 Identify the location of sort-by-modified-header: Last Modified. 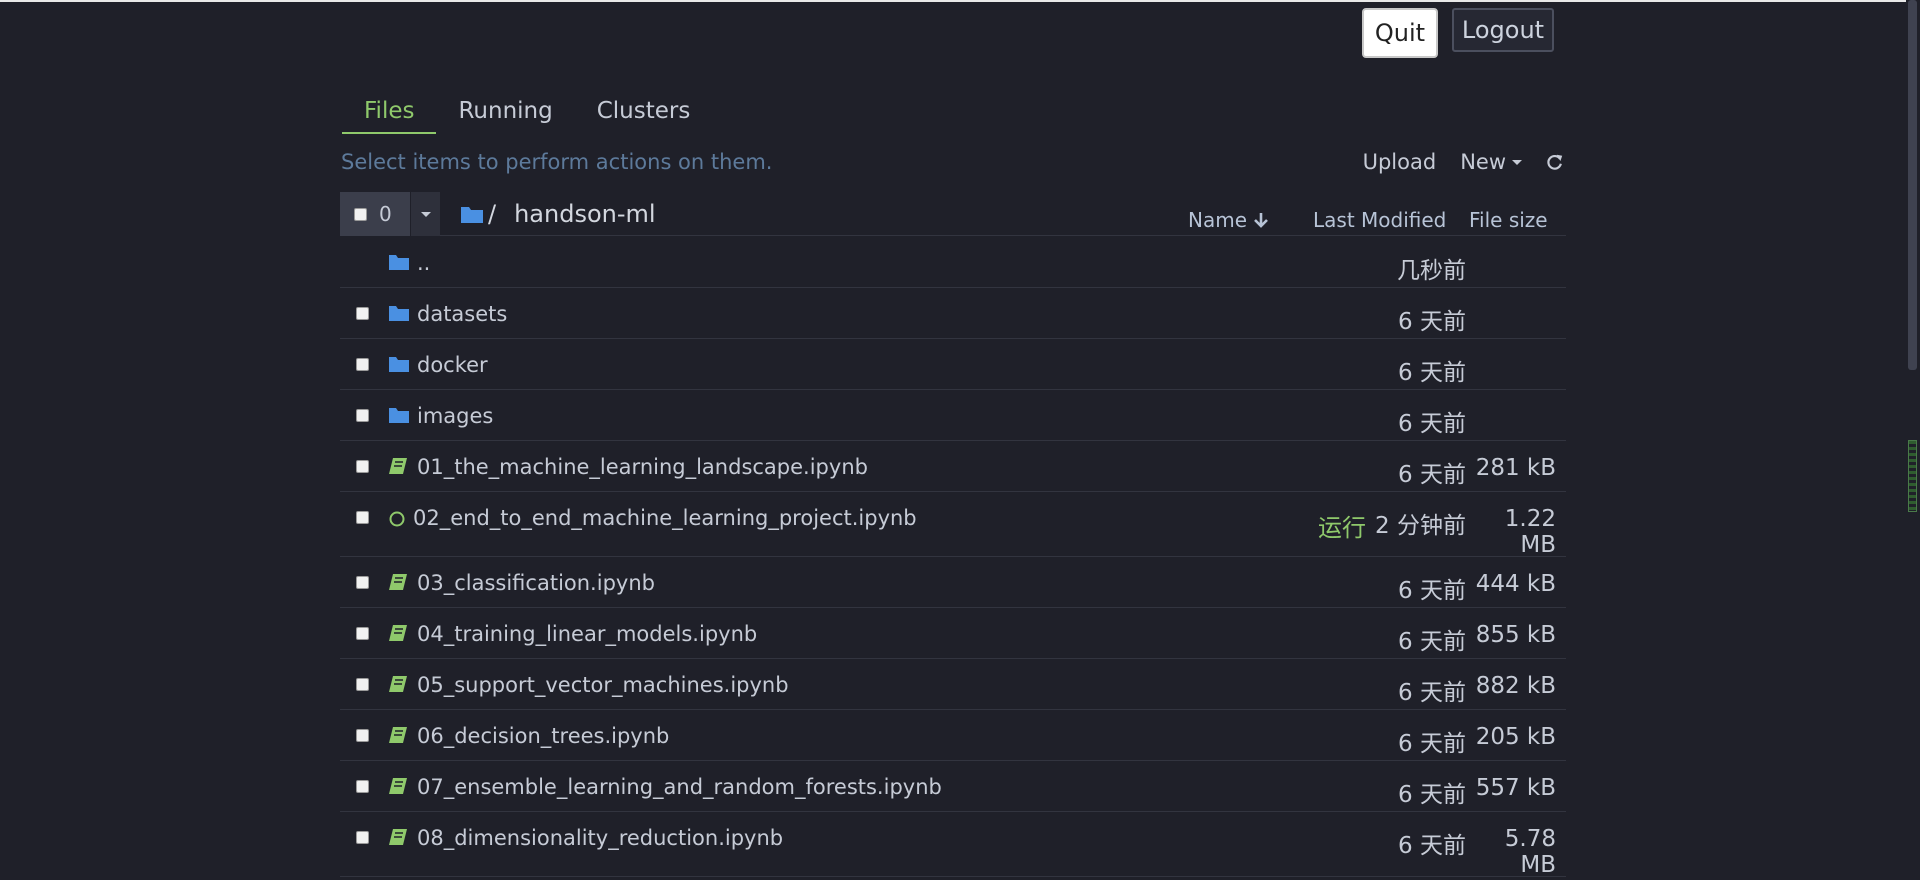
(1379, 220).